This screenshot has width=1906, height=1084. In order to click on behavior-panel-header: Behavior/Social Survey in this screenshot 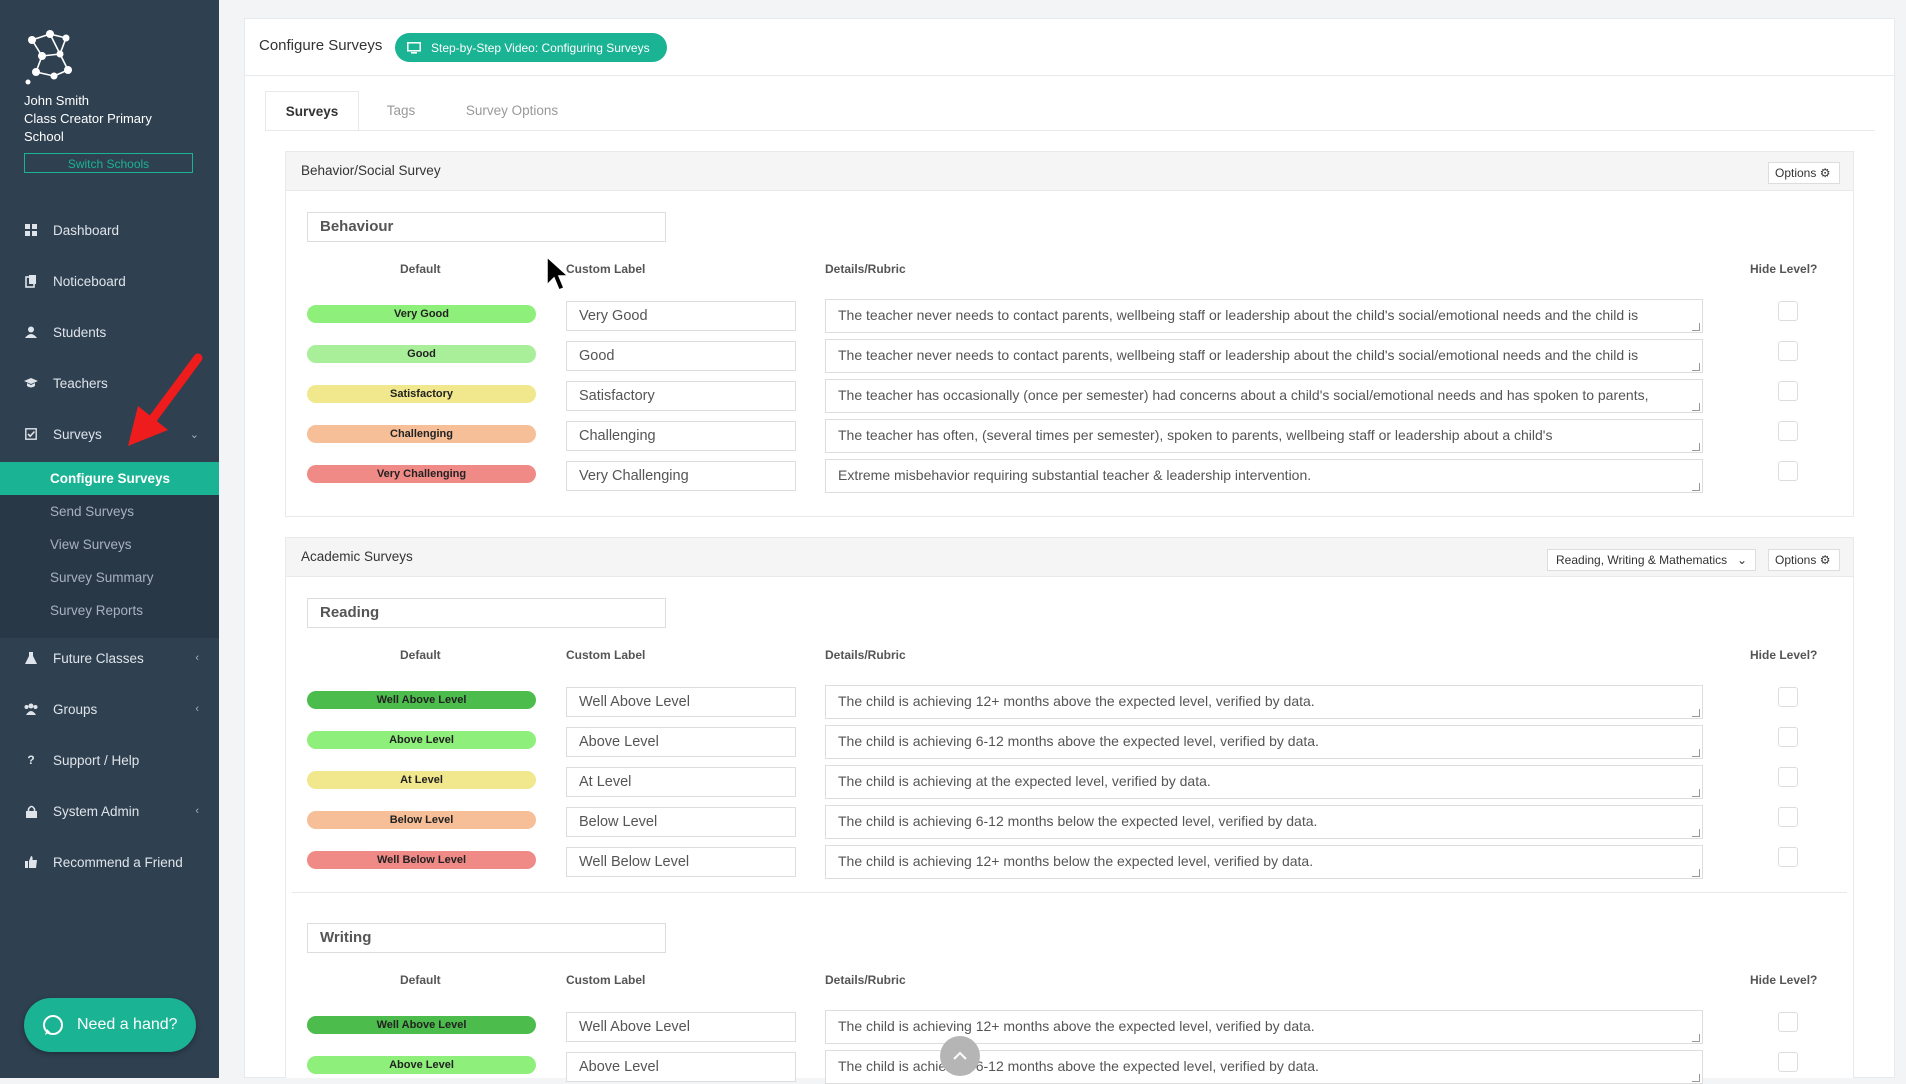, I will do `click(1069, 171)`.